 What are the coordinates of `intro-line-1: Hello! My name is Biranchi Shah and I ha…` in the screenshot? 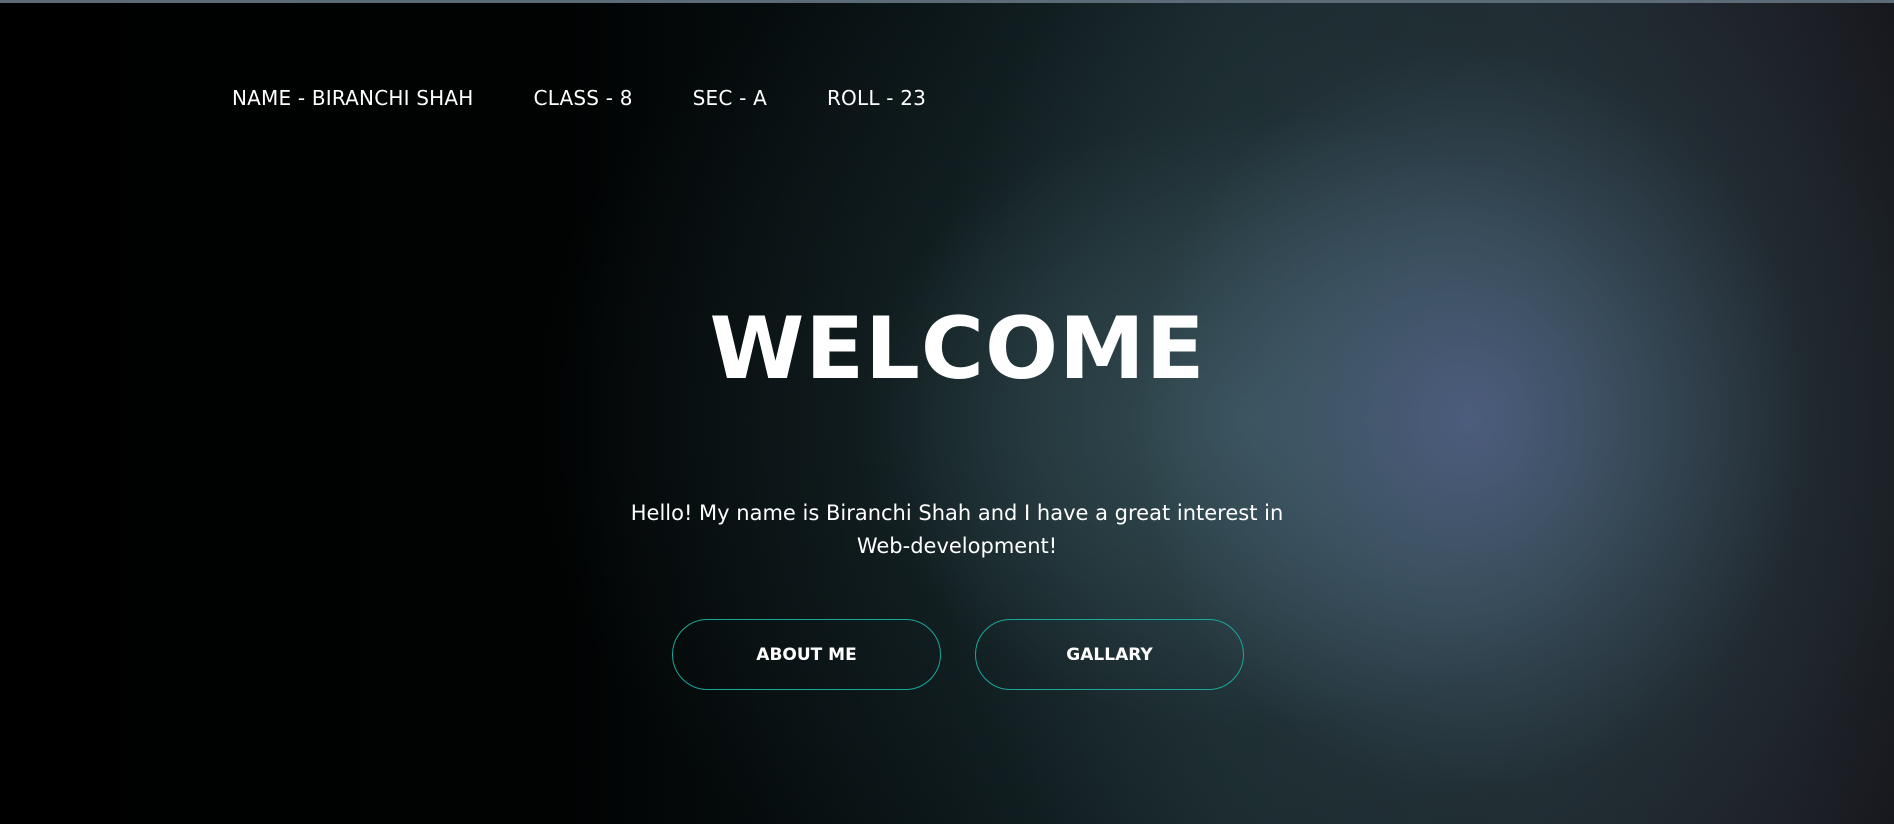 It's located at (957, 513).